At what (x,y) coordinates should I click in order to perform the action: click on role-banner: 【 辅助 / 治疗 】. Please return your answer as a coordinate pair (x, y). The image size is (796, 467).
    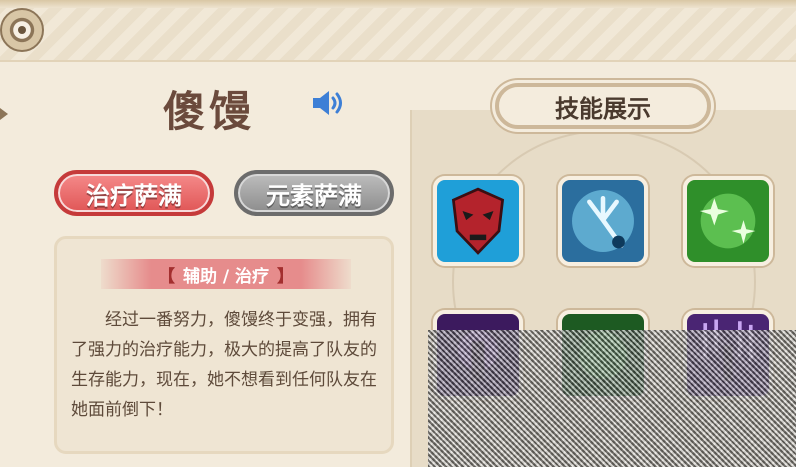
    Looking at the image, I should click on (226, 274).